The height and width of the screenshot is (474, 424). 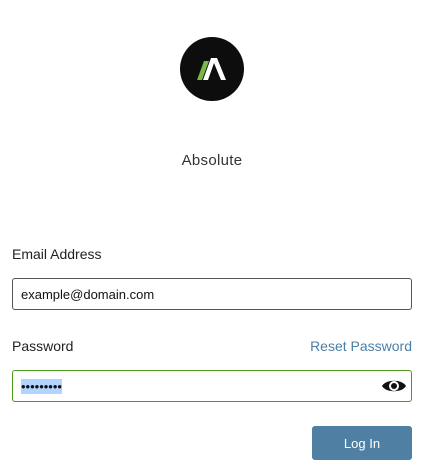 What do you see at coordinates (191, 386) in the screenshot?
I see `password-input` at bounding box center [191, 386].